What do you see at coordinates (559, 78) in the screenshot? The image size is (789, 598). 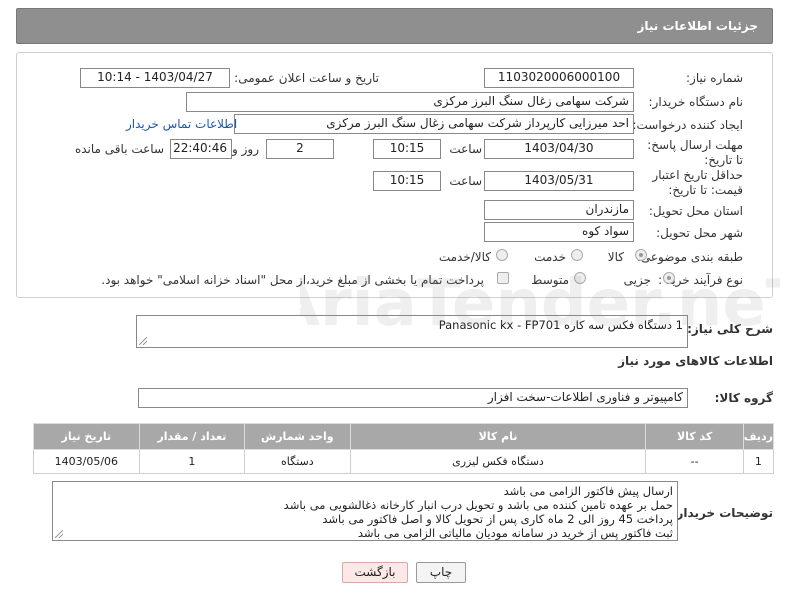 I see `need-number-field: 1103020006000100` at bounding box center [559, 78].